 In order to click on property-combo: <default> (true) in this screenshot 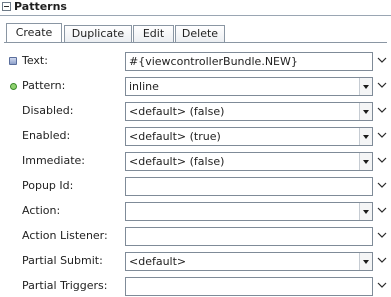, I will do `click(249, 136)`.